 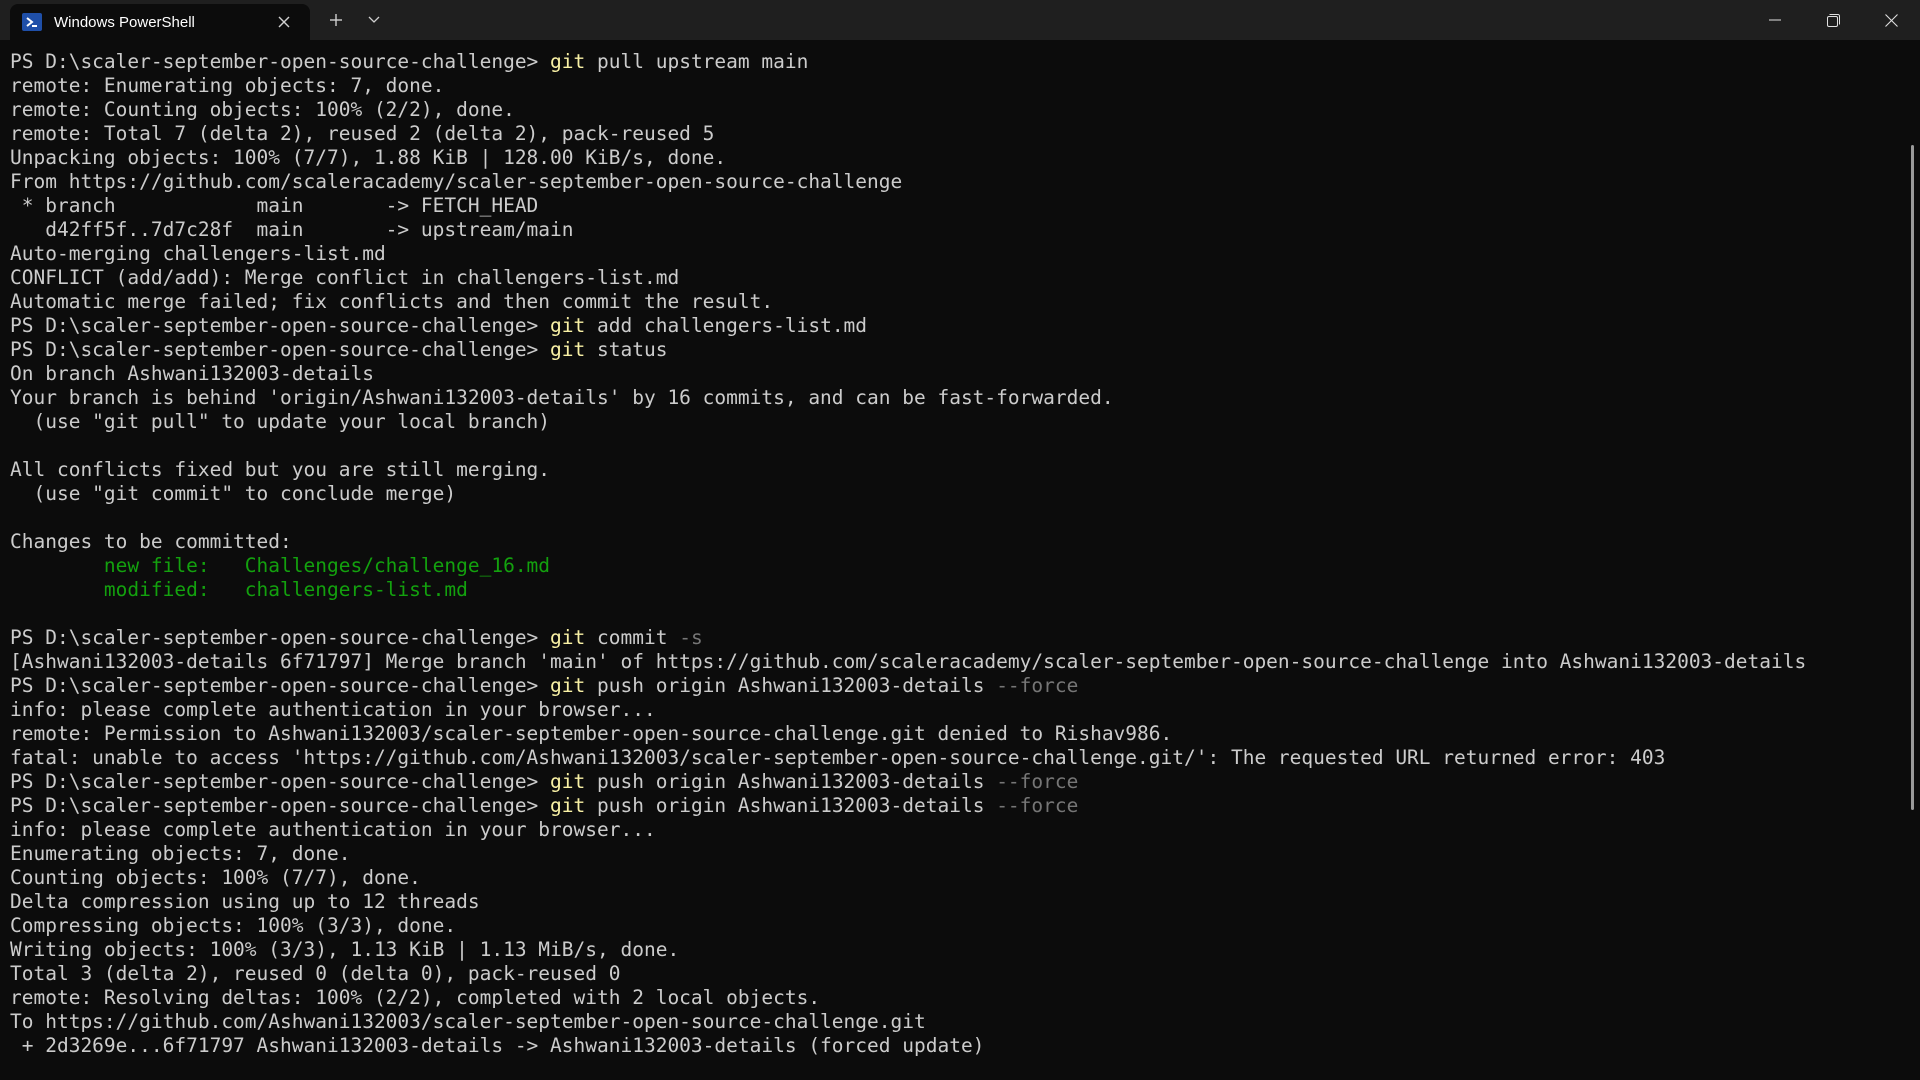 What do you see at coordinates (336, 20) in the screenshot?
I see `plus-icon` at bounding box center [336, 20].